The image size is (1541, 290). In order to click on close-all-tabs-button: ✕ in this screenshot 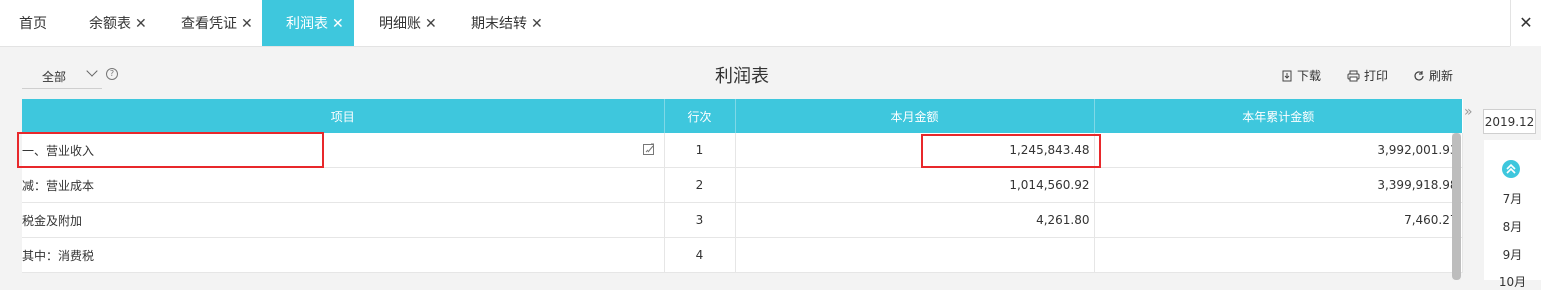, I will do `click(1525, 23)`.